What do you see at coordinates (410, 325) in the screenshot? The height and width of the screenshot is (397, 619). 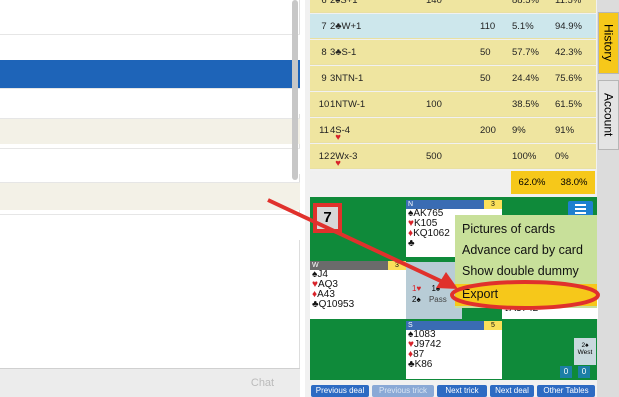 I see `south-label: S` at bounding box center [410, 325].